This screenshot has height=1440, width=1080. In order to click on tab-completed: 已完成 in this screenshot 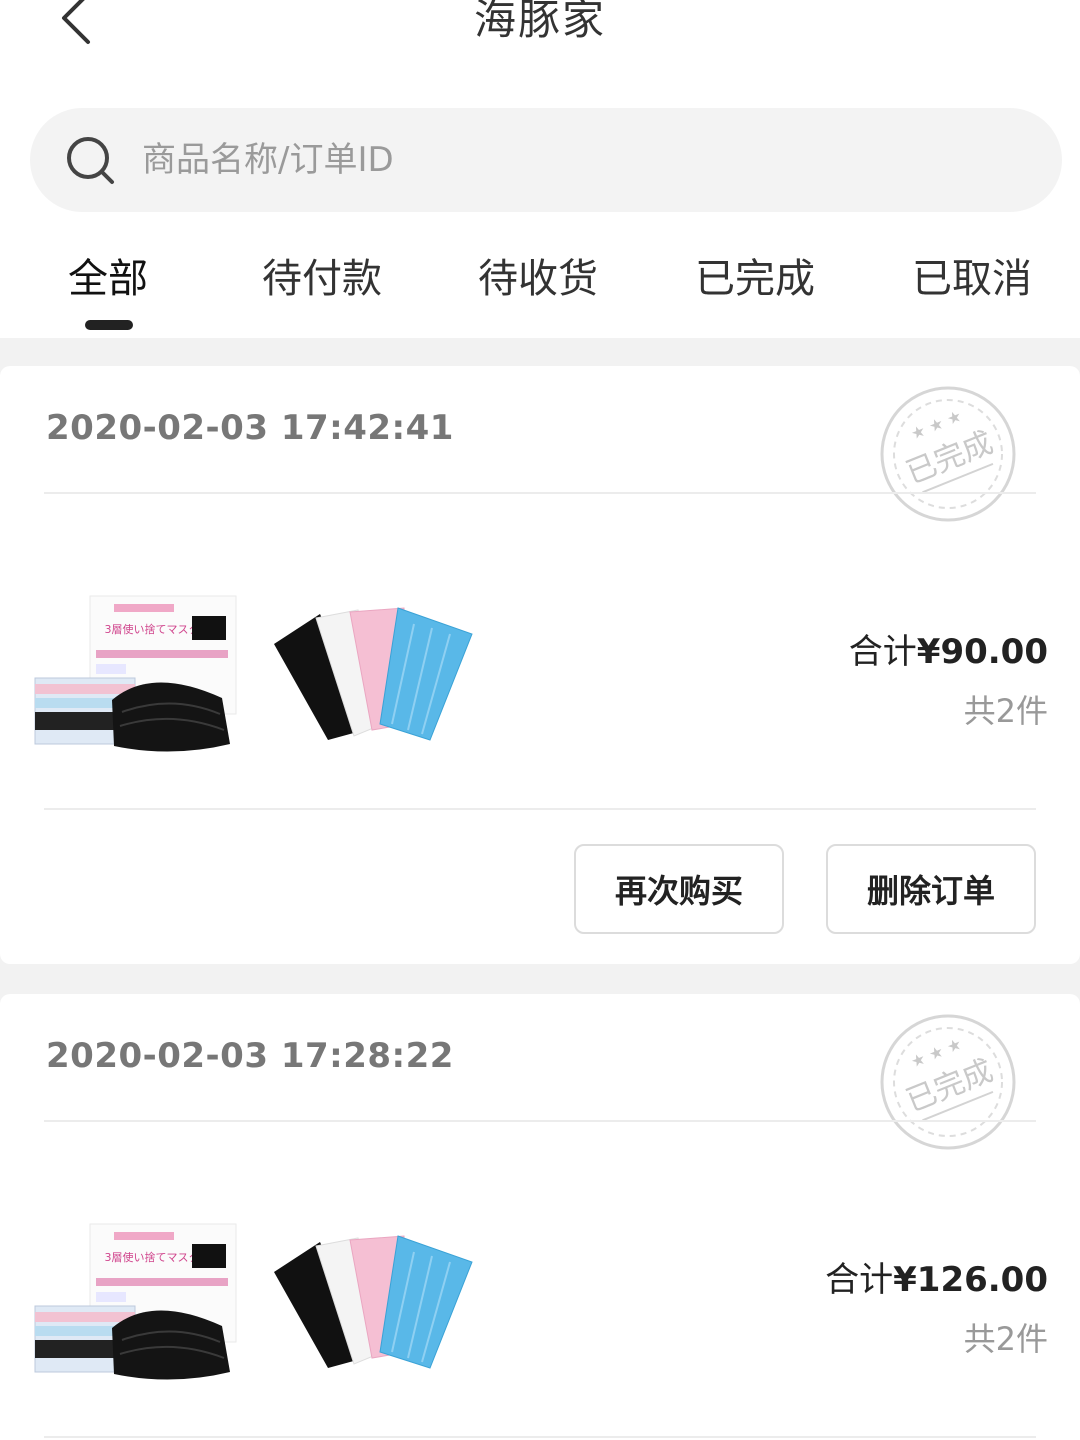, I will do `click(755, 281)`.